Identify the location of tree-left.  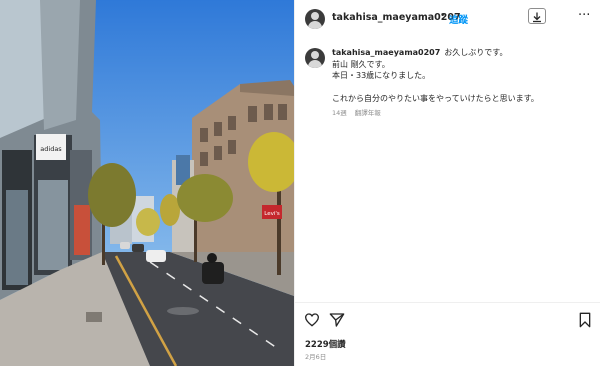
(112, 195).